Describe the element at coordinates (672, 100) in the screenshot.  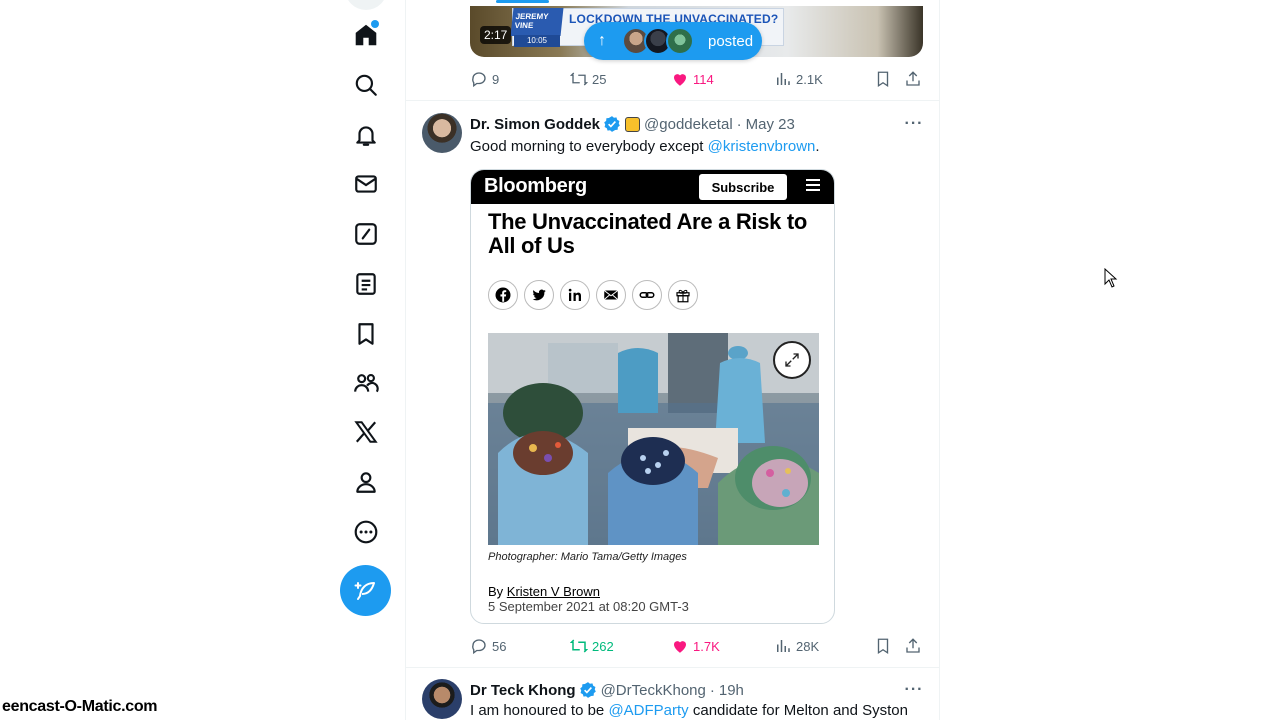
I see `tweet-divider` at that location.